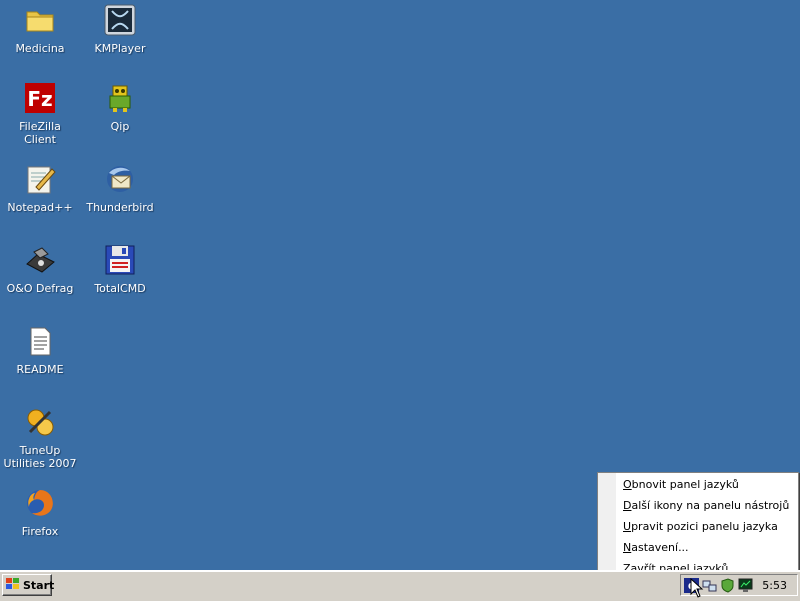 This screenshot has width=800, height=601. What do you see at coordinates (120, 260) in the screenshot?
I see `totalcmd-icon` at bounding box center [120, 260].